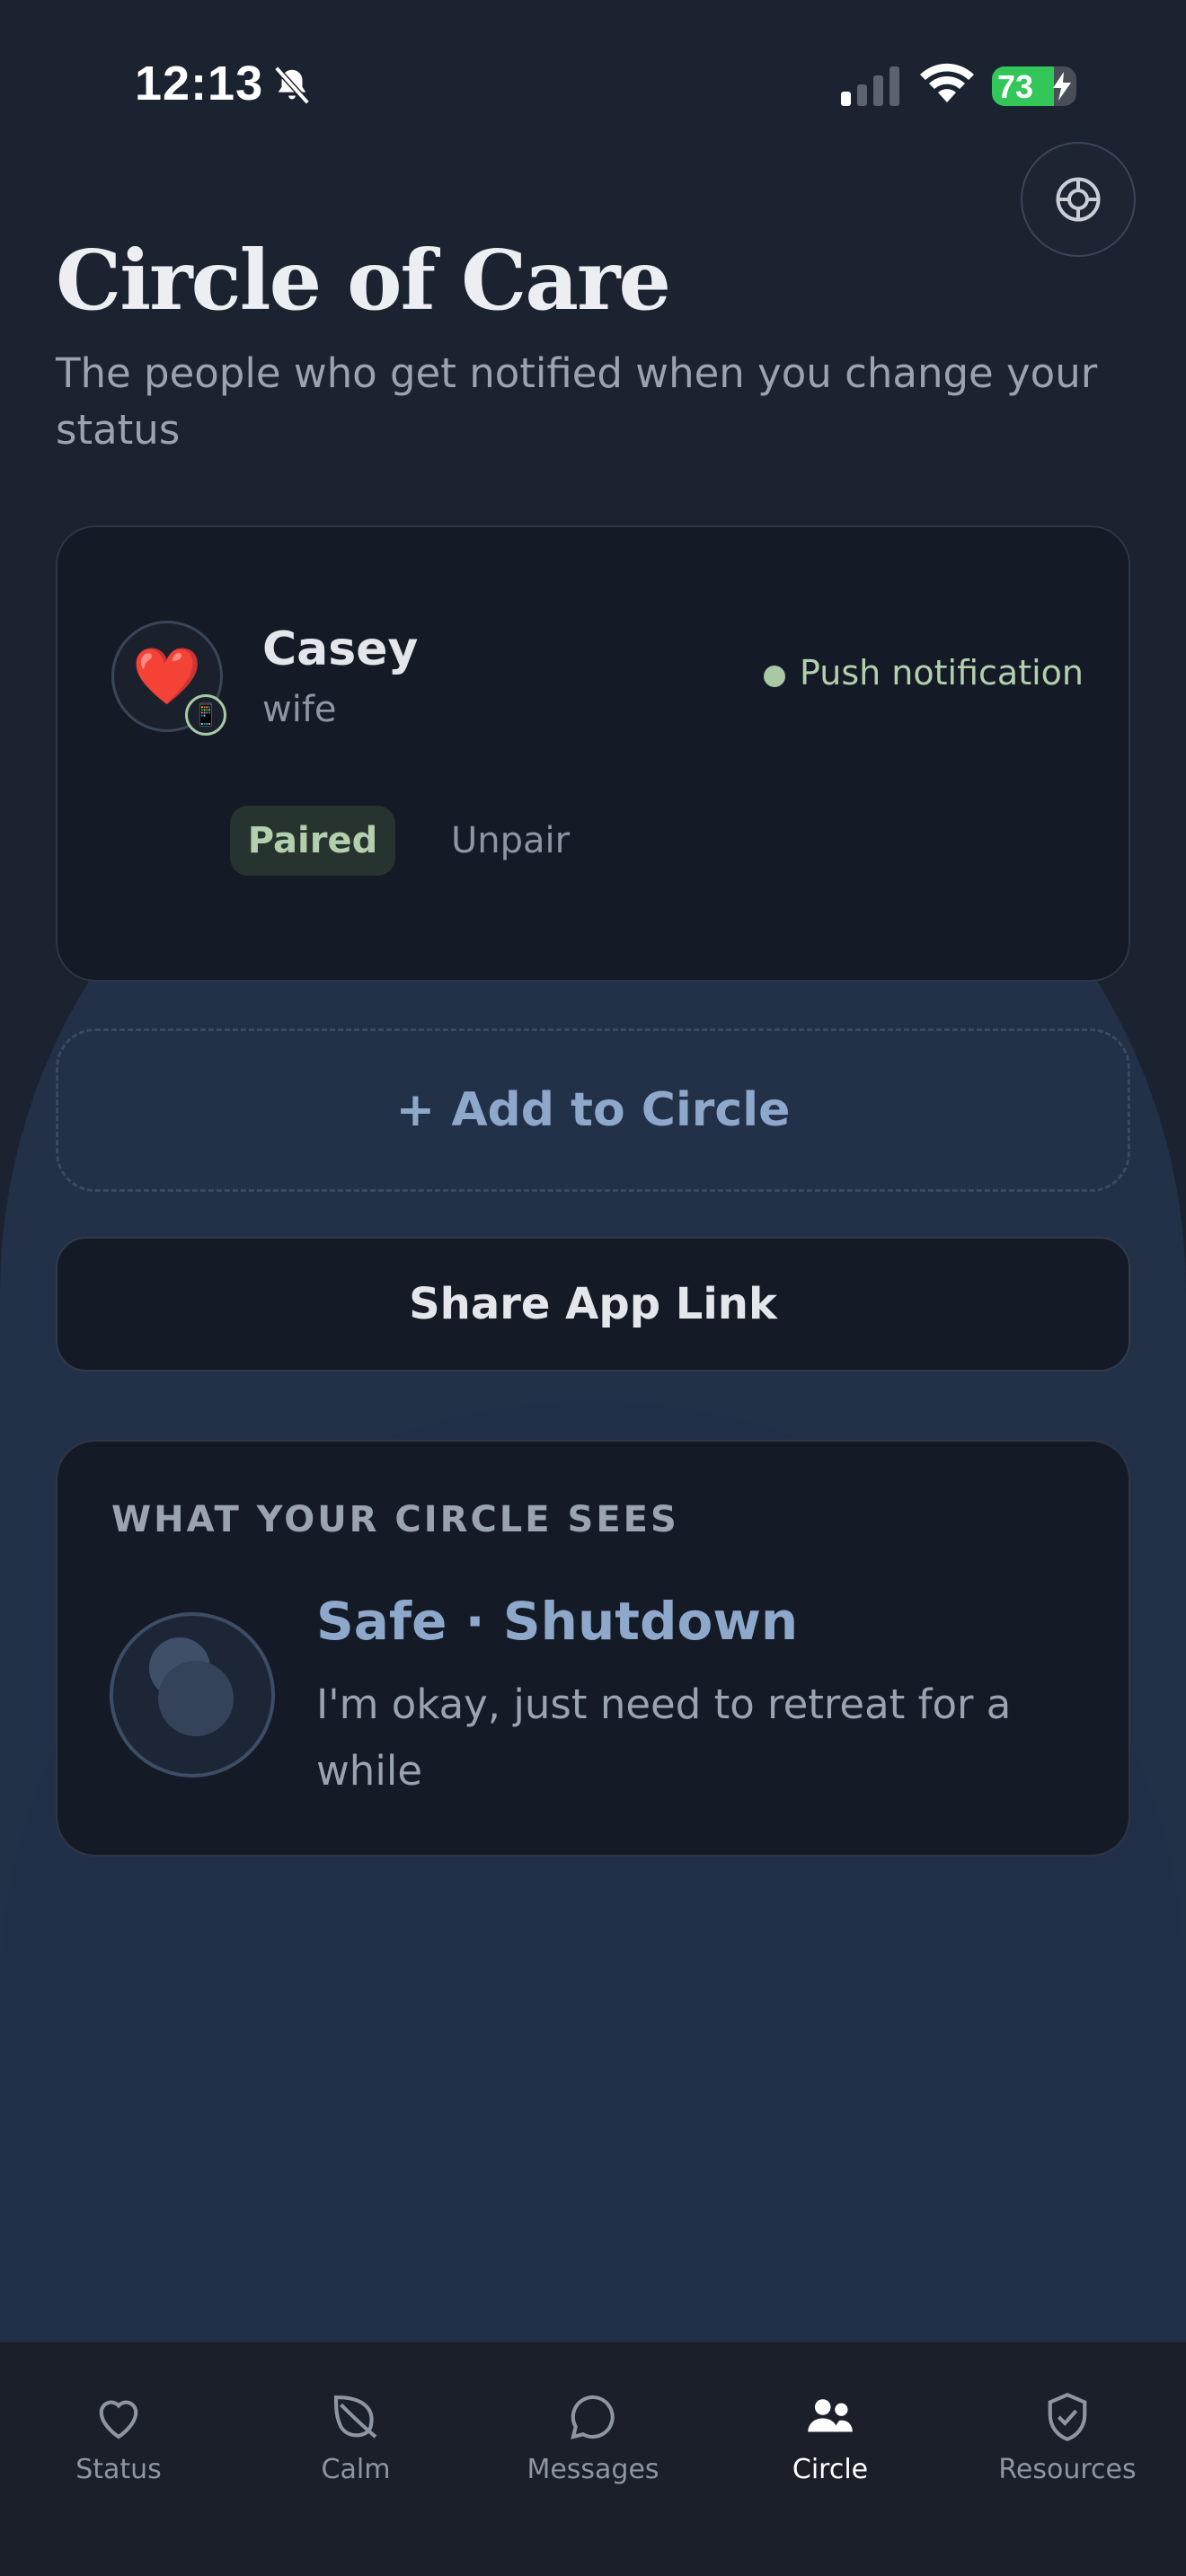 This screenshot has height=2576, width=1186. I want to click on paired-badge: Paired, so click(312, 841).